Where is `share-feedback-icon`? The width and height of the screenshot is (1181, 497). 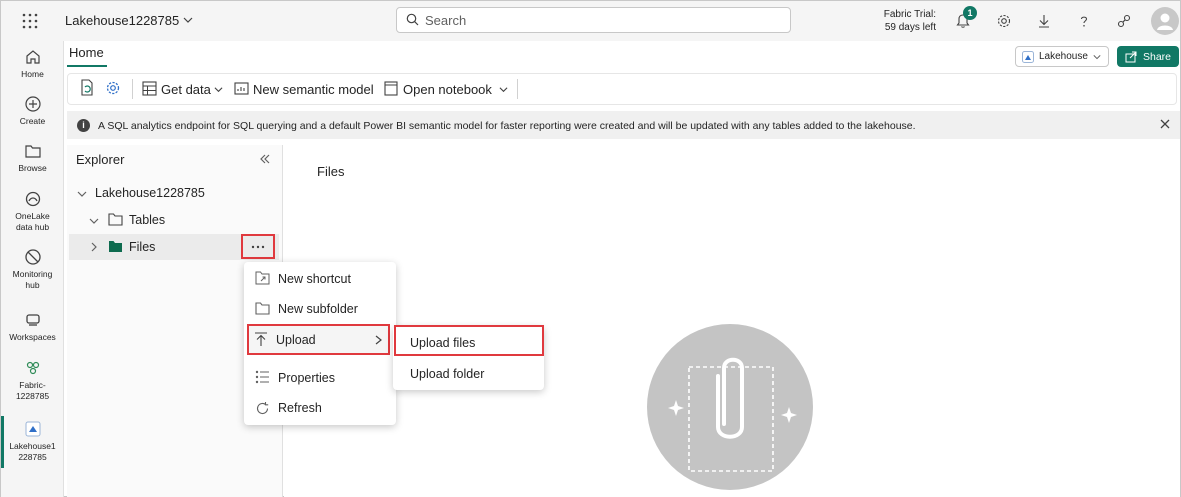
share-feedback-icon is located at coordinates (1124, 21).